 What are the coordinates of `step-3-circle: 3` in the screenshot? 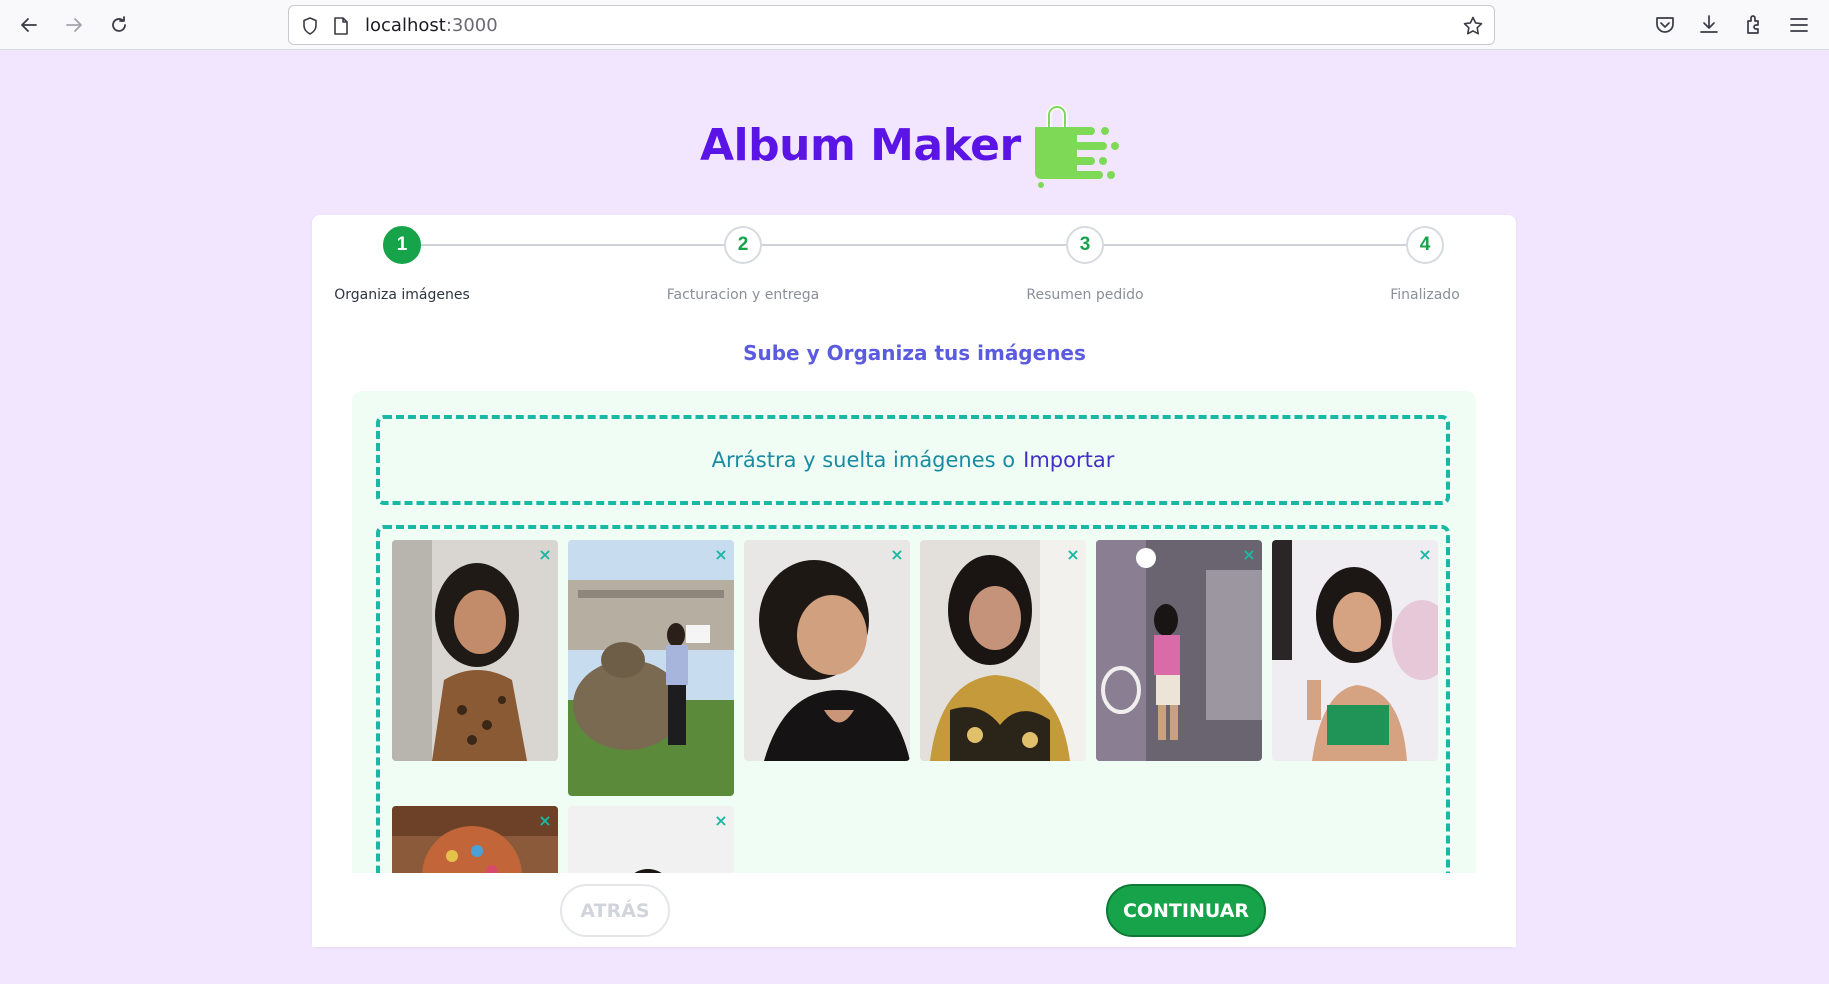 It's located at (1085, 245).